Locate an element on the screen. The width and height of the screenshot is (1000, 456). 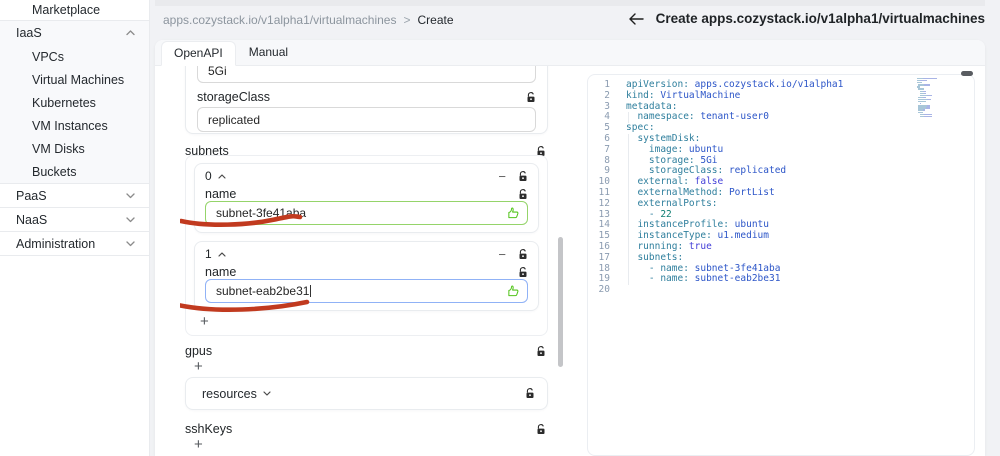
tab-openapi: OpenAPI is located at coordinates (198, 53).